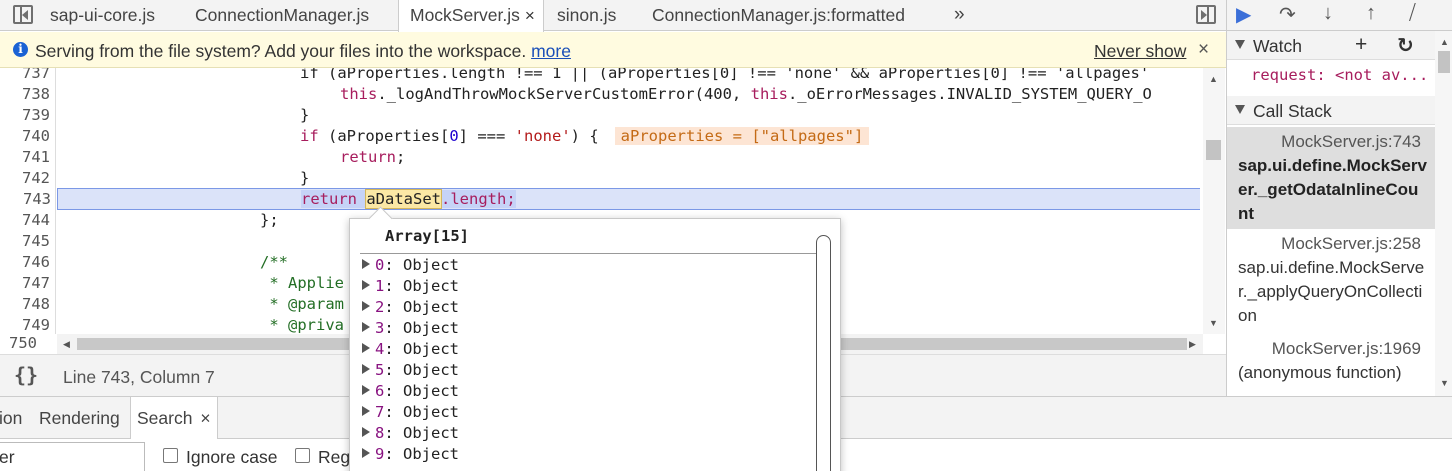 The width and height of the screenshot is (1452, 471). I want to click on step-out-icon: ↑, so click(1371, 13).